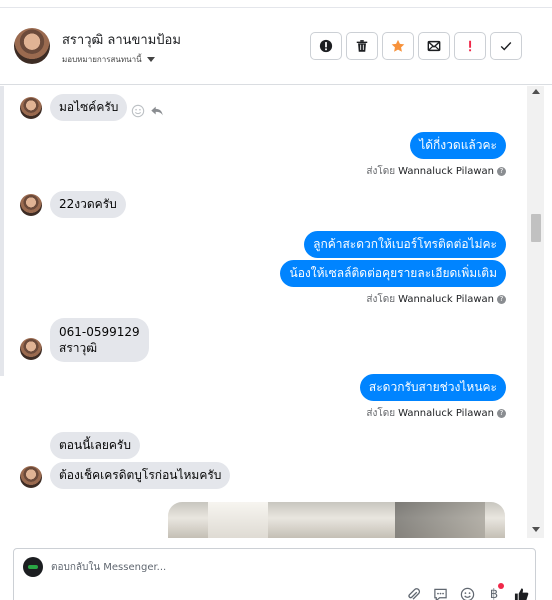 This screenshot has width=552, height=600. I want to click on top-bar, so click(276, 4).